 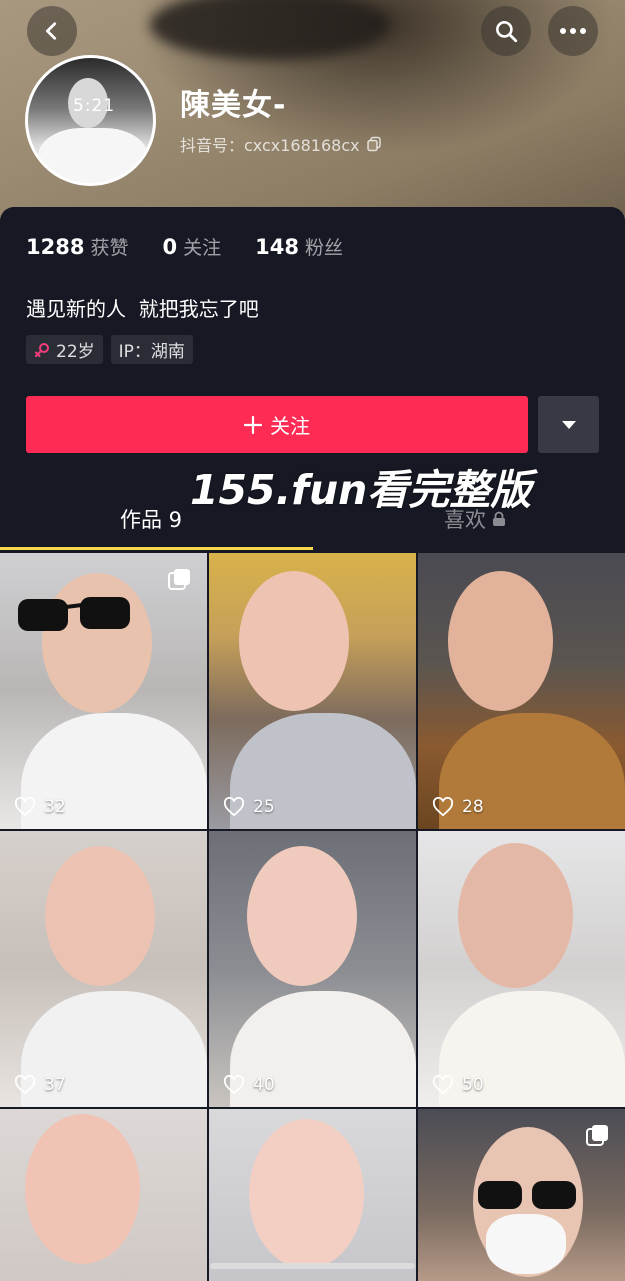 What do you see at coordinates (499, 518) in the screenshot?
I see `lock-icon` at bounding box center [499, 518].